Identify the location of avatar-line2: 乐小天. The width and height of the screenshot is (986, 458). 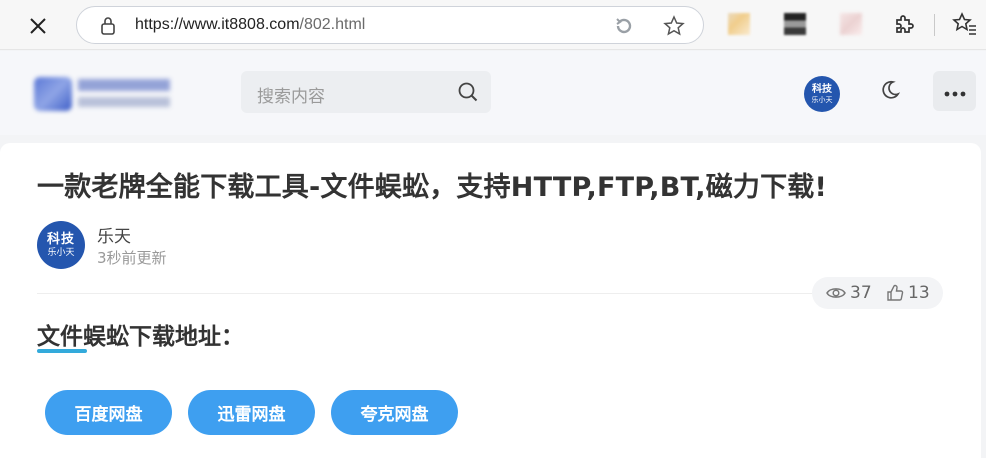
(822, 99).